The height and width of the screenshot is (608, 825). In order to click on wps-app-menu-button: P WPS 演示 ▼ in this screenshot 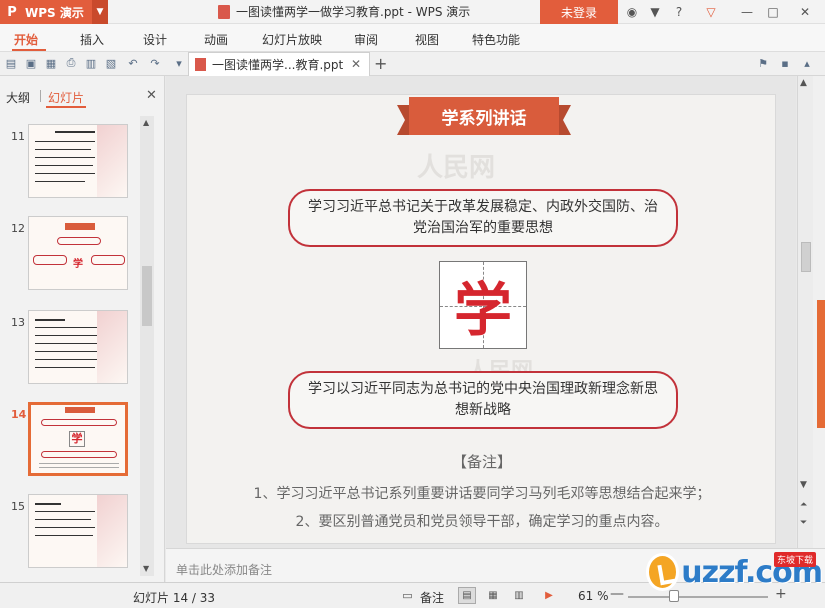, I will do `click(54, 12)`.